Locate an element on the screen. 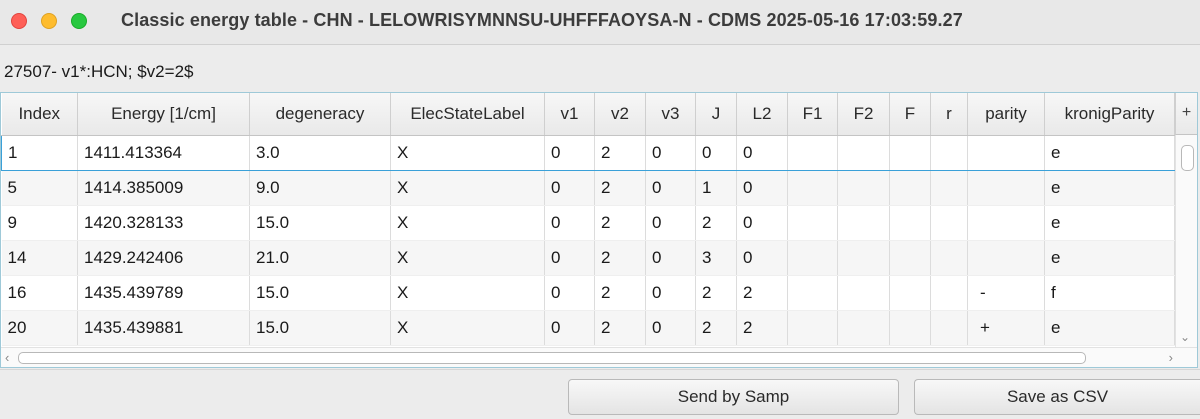 The width and height of the screenshot is (1200, 419). table-row: 1 1411.413364 3.0 X 0 2 0 0 0 e is located at coordinates (588, 153).